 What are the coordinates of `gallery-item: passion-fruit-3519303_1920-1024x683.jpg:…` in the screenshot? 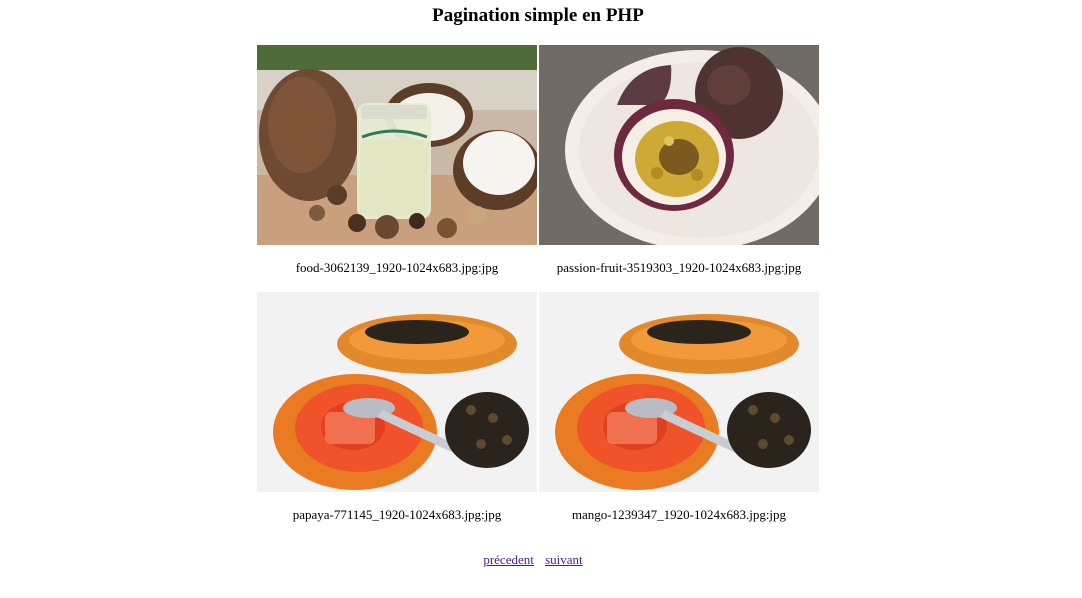 It's located at (679, 168).